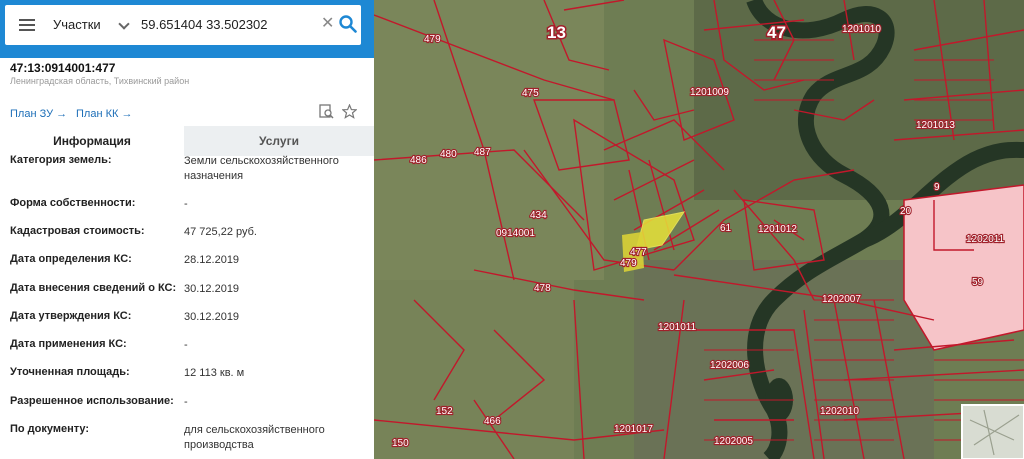 The width and height of the screenshot is (1024, 459). Describe the element at coordinates (777, 229) in the screenshot. I see `map-label-1201012: 1201012` at that location.